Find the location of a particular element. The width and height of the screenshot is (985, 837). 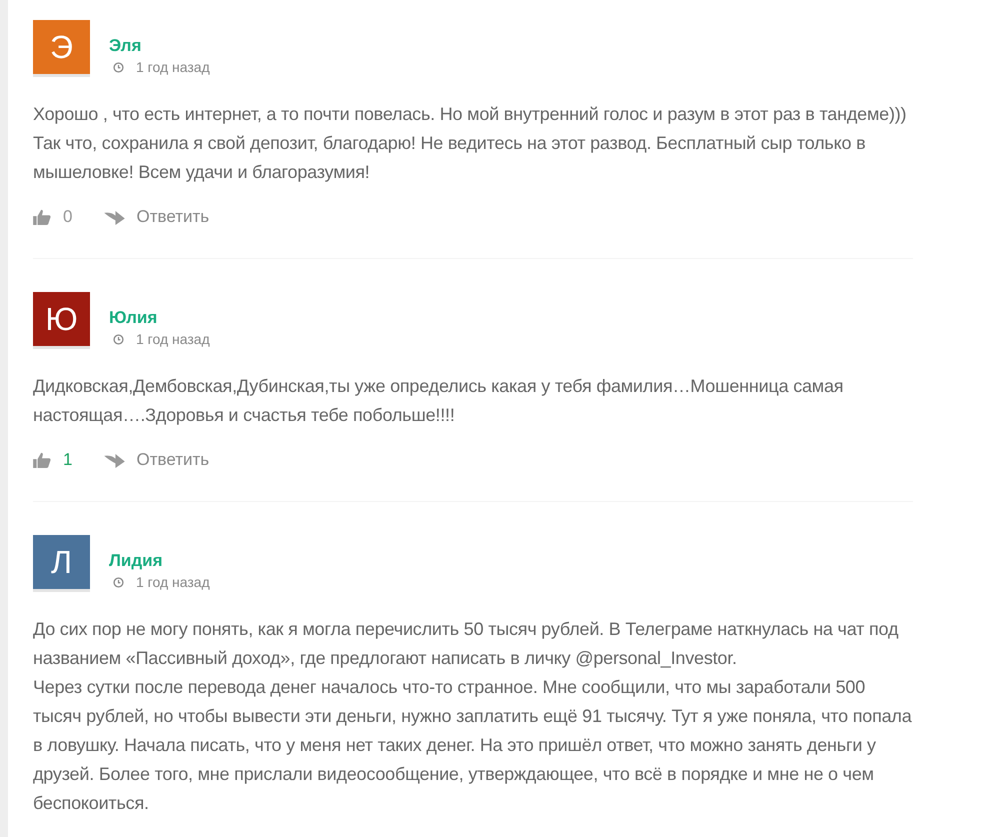

avatar: Л is located at coordinates (61, 563).